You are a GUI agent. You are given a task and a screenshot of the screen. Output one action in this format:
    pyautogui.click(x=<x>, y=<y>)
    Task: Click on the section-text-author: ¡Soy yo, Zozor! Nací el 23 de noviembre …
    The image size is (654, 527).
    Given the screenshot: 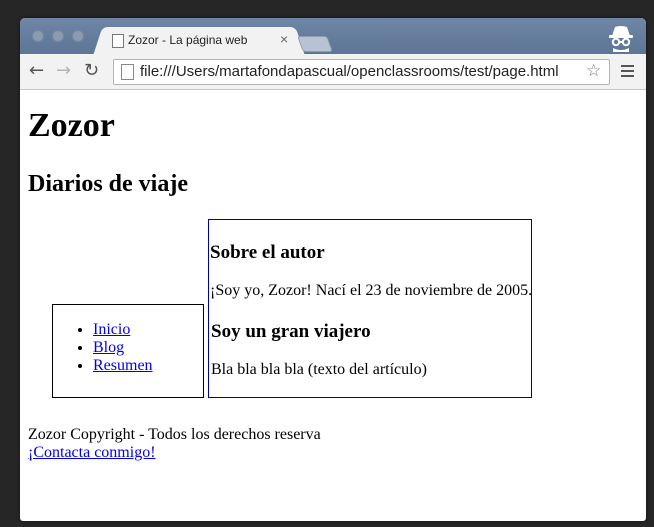 What is the action you would take?
    pyautogui.click(x=371, y=290)
    